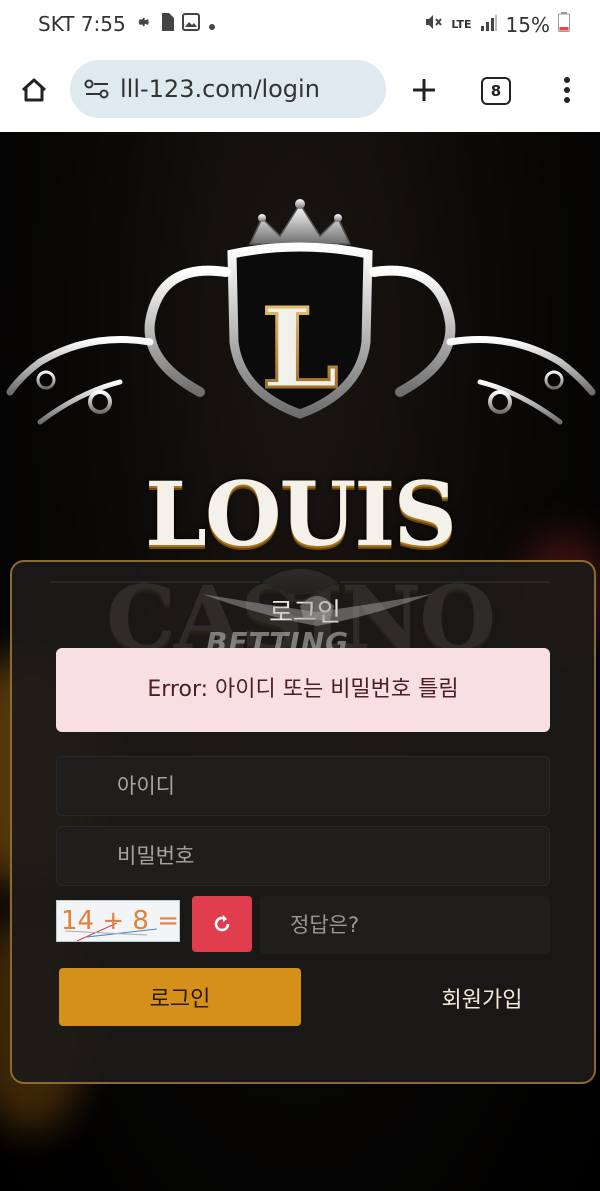  I want to click on captcha-text: 14 + 8 =, so click(120, 921).